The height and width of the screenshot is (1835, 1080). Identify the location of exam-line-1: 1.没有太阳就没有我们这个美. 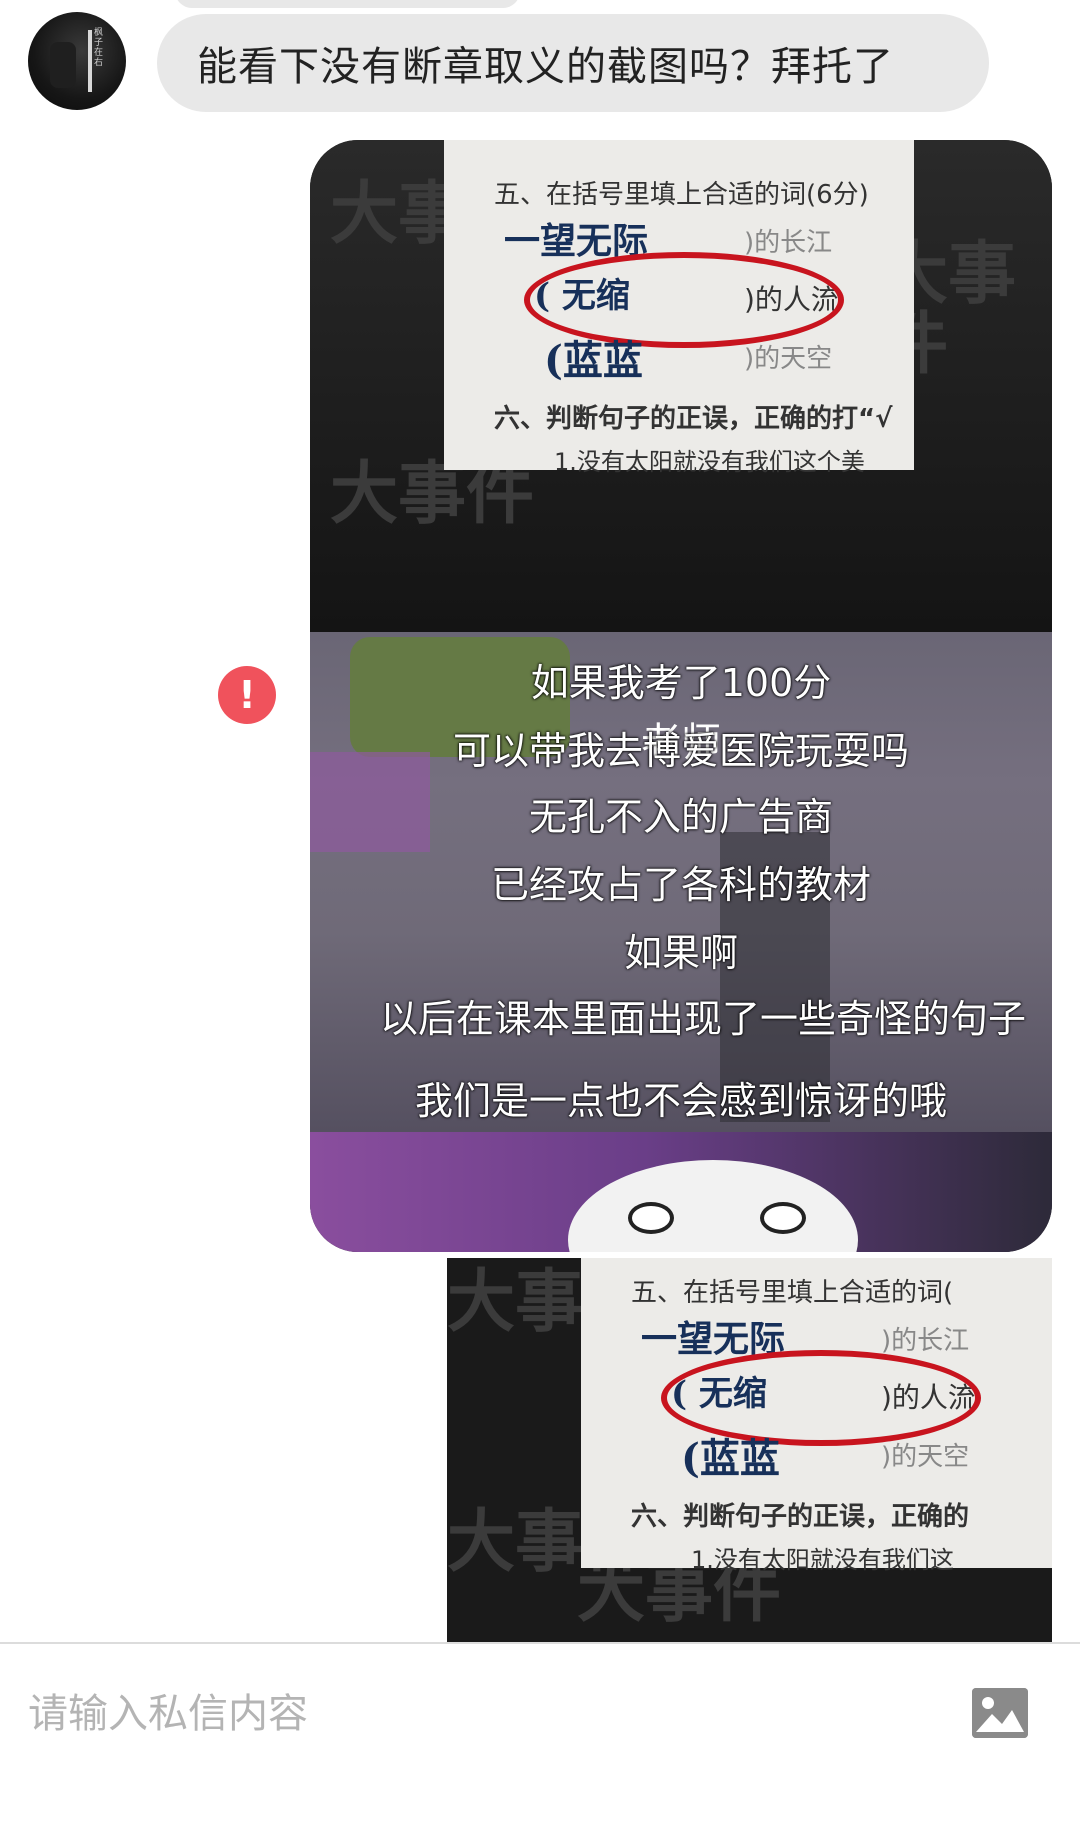
(709, 462).